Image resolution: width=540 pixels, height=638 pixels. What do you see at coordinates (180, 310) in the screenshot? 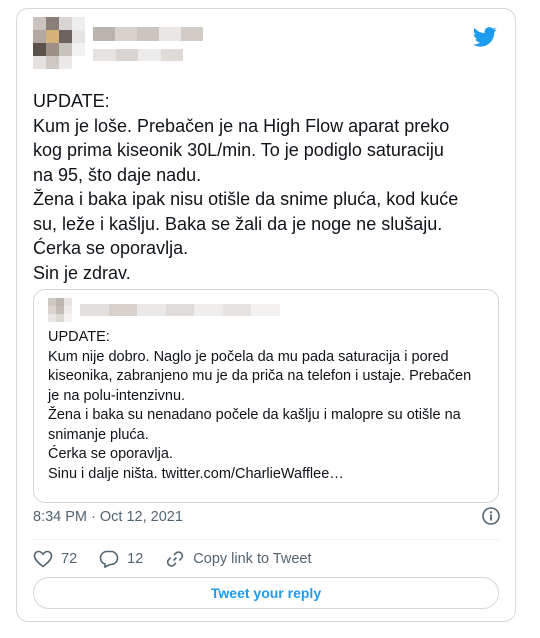
I see `quoted-blurred-name` at bounding box center [180, 310].